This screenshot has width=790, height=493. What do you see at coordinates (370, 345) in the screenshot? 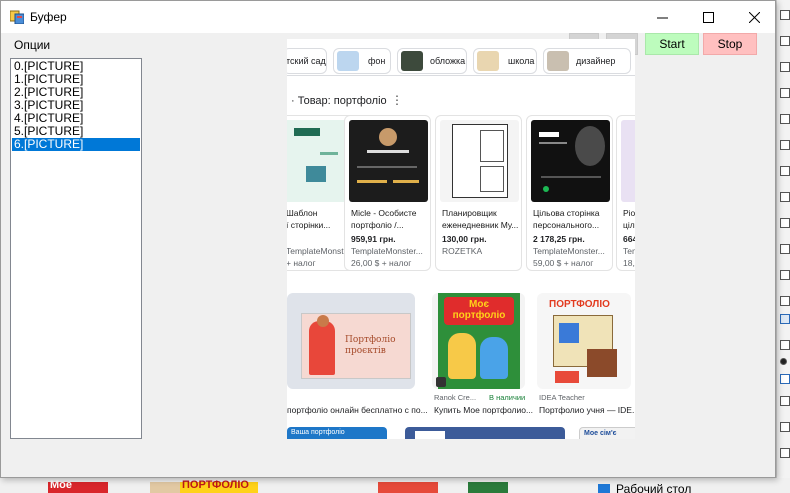
I see `result-art-title: Портфоліо проєктів` at bounding box center [370, 345].